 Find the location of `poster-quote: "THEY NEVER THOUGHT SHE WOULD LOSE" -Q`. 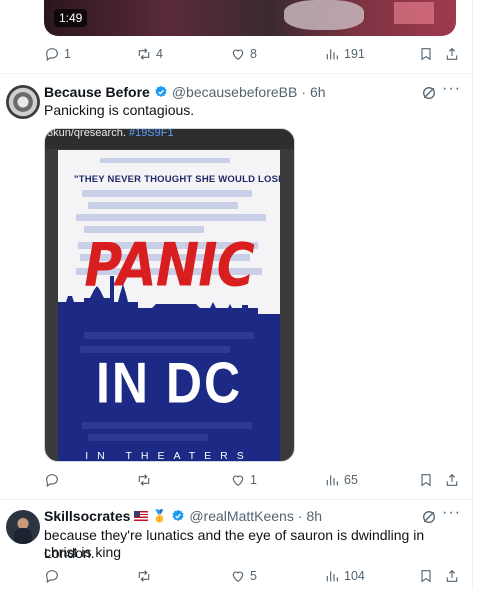

poster-quote: "THEY NEVER THOUGHT SHE WOULD LOSE" -Q is located at coordinates (177, 179).